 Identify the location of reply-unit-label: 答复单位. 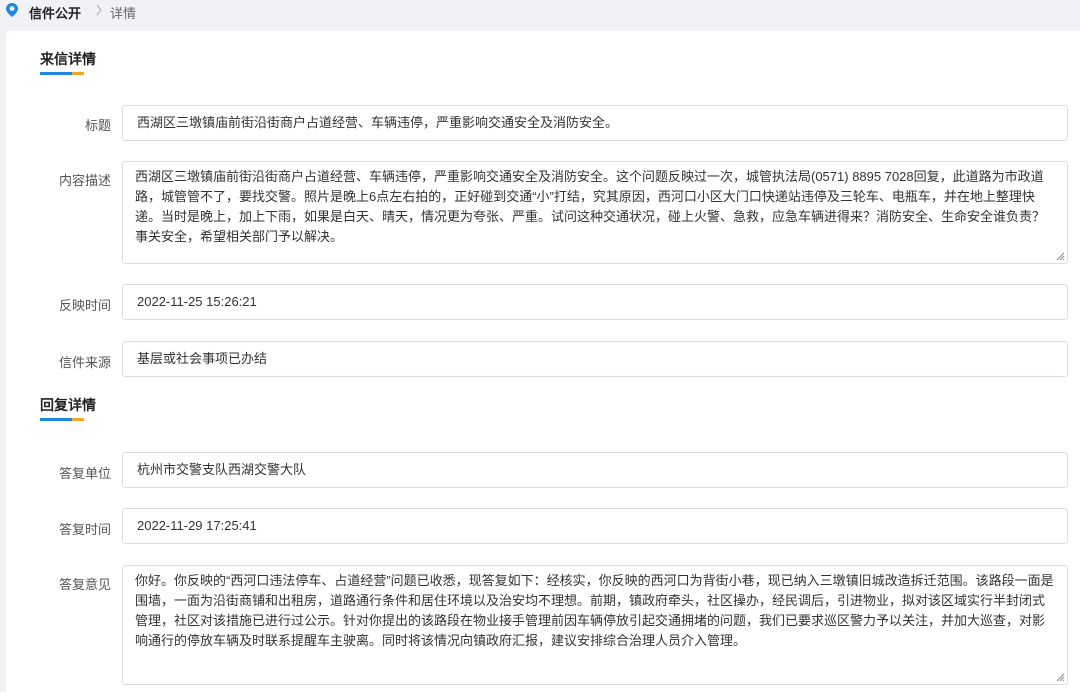
(84, 473).